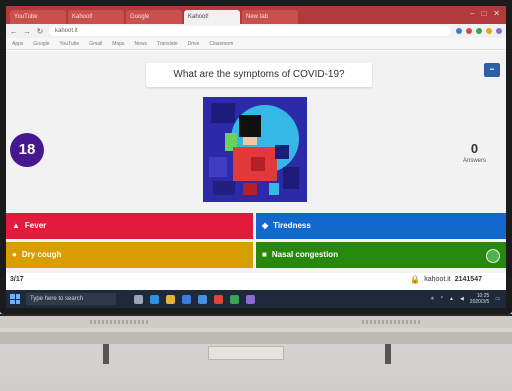  What do you see at coordinates (138, 299) in the screenshot?
I see `task-view-icon` at bounding box center [138, 299].